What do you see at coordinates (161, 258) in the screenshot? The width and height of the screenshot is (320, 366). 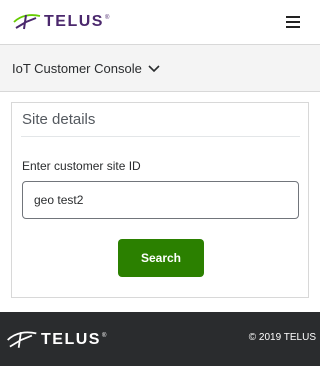 I see `search-button: Search` at bounding box center [161, 258].